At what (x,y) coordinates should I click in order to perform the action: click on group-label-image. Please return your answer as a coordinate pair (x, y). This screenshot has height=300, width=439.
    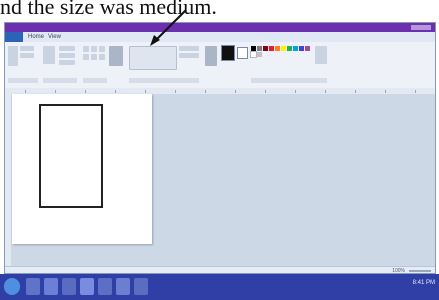
    Looking at the image, I should click on (60, 80).